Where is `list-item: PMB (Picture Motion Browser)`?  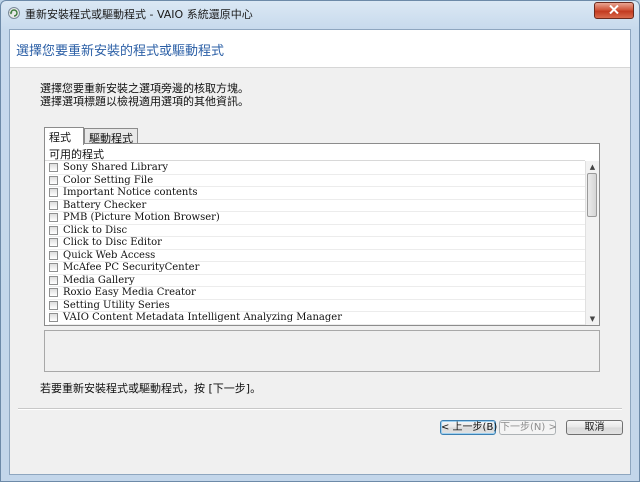
list-item: PMB (Picture Motion Browser) is located at coordinates (317, 218).